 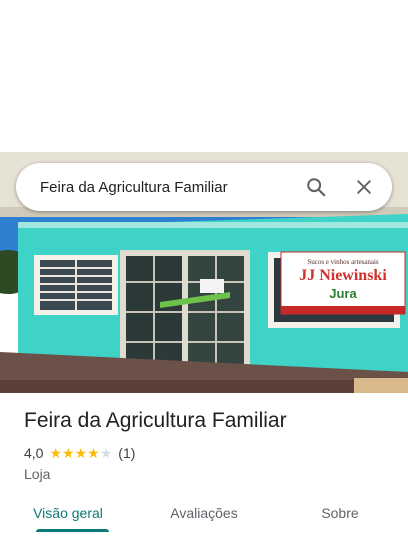 I want to click on close-icon, so click(x=364, y=187).